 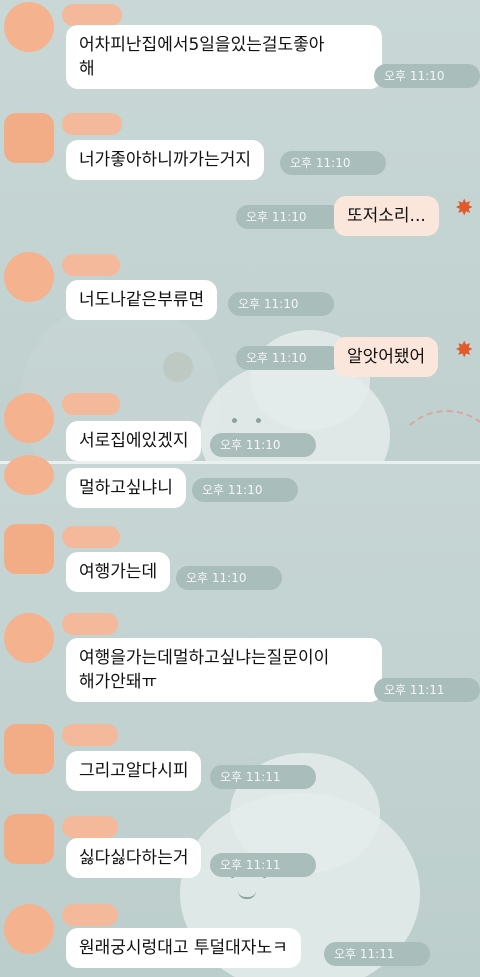 I want to click on message-text: 그리고알다시피, so click(x=134, y=771).